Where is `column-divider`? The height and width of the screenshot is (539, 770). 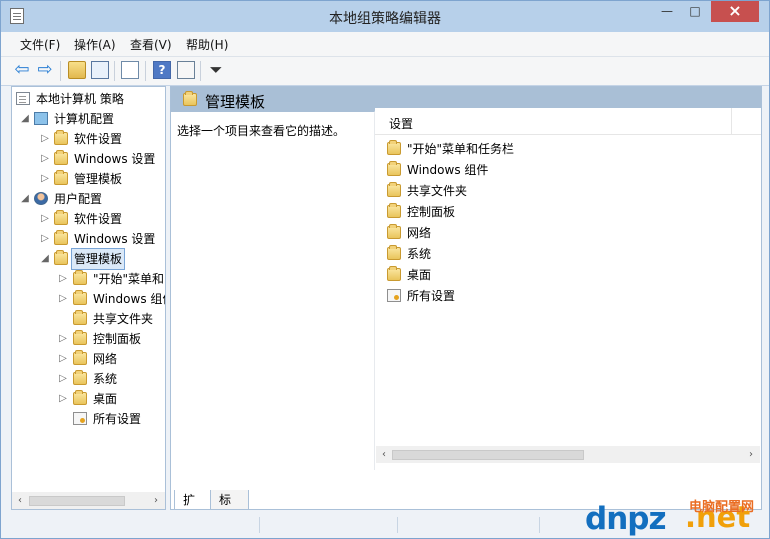 column-divider is located at coordinates (731, 121).